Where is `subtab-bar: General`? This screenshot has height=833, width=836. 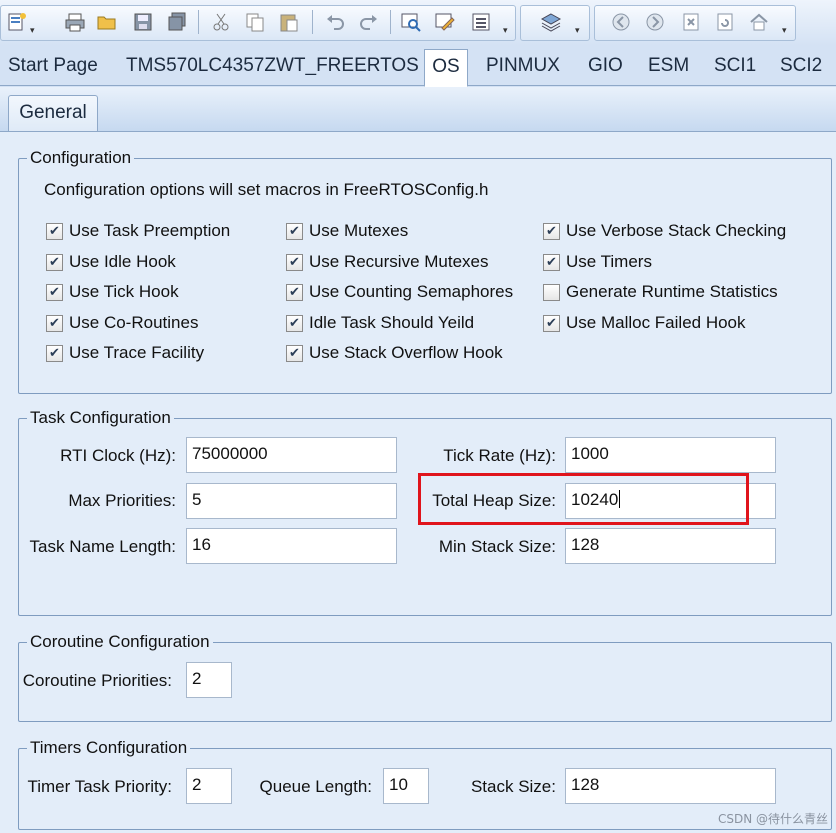 subtab-bar: General is located at coordinates (418, 109).